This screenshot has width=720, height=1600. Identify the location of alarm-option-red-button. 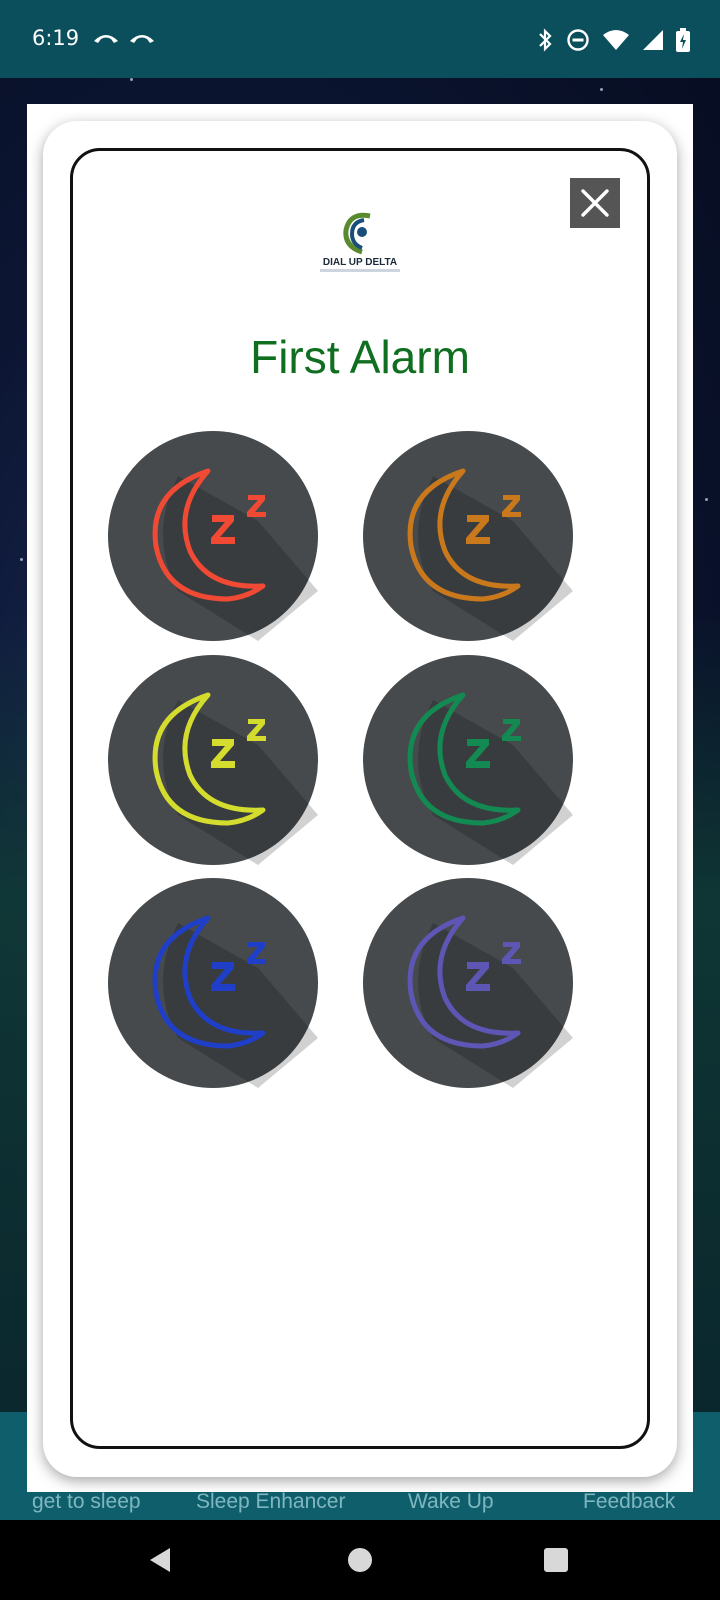
(213, 536).